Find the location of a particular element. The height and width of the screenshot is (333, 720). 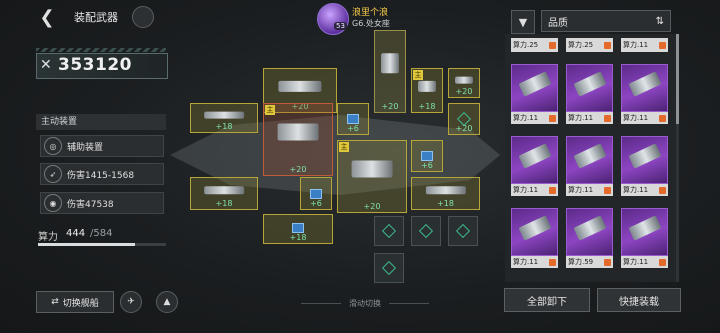

inventory-card: 算力.59 is located at coordinates (589, 238).